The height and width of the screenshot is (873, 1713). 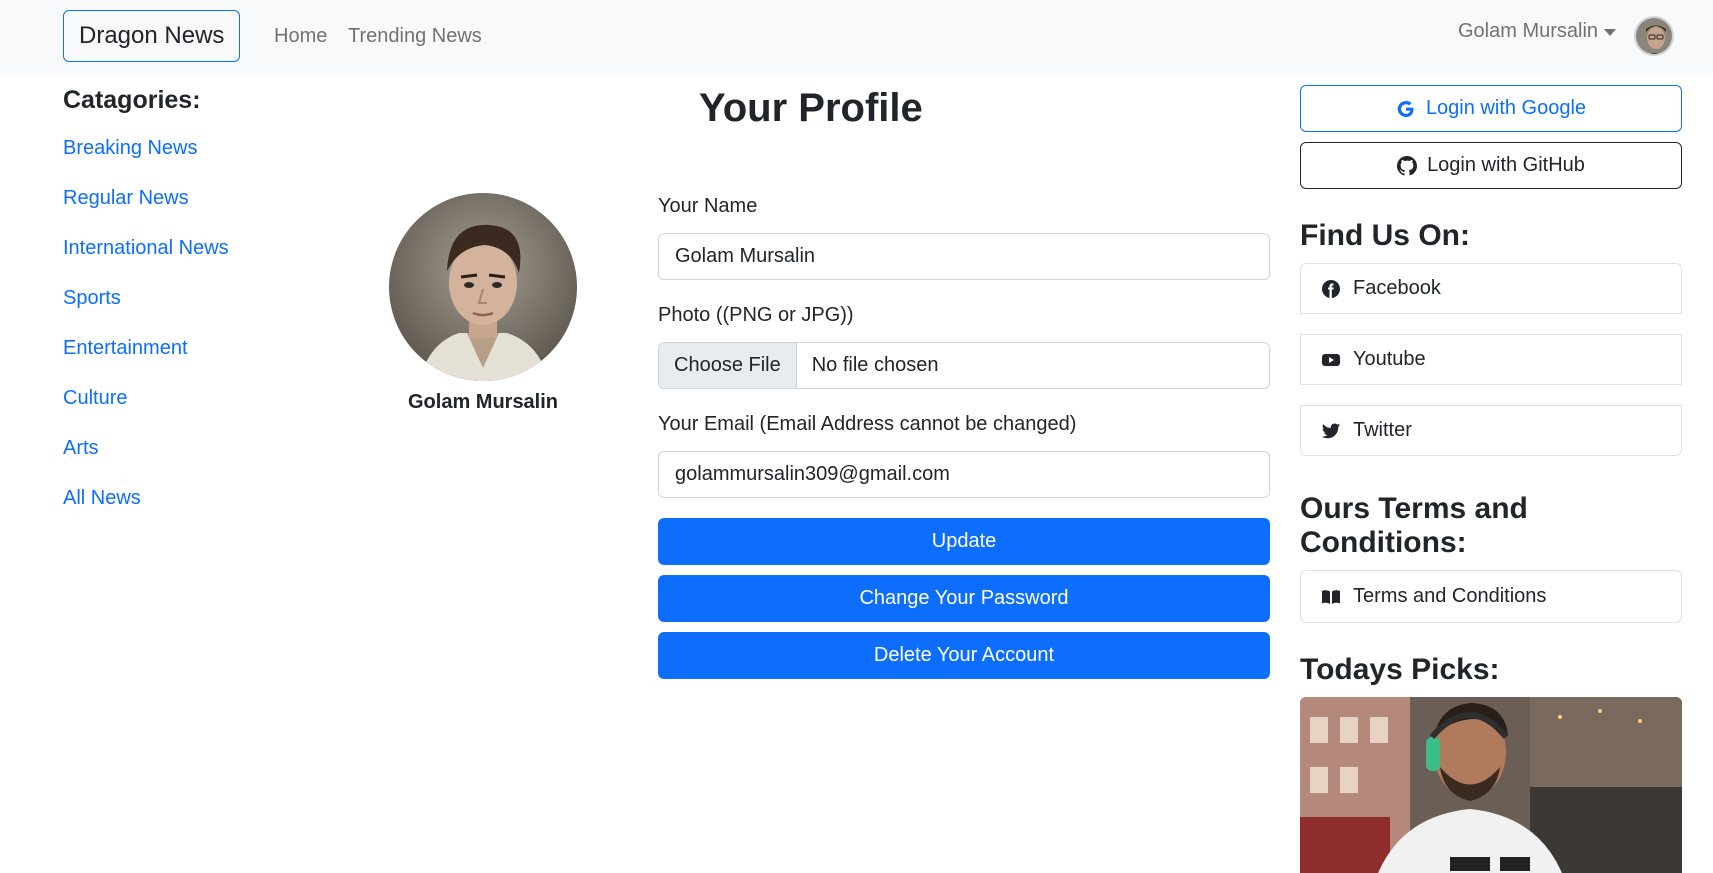 I want to click on google-icon, so click(x=1406, y=109).